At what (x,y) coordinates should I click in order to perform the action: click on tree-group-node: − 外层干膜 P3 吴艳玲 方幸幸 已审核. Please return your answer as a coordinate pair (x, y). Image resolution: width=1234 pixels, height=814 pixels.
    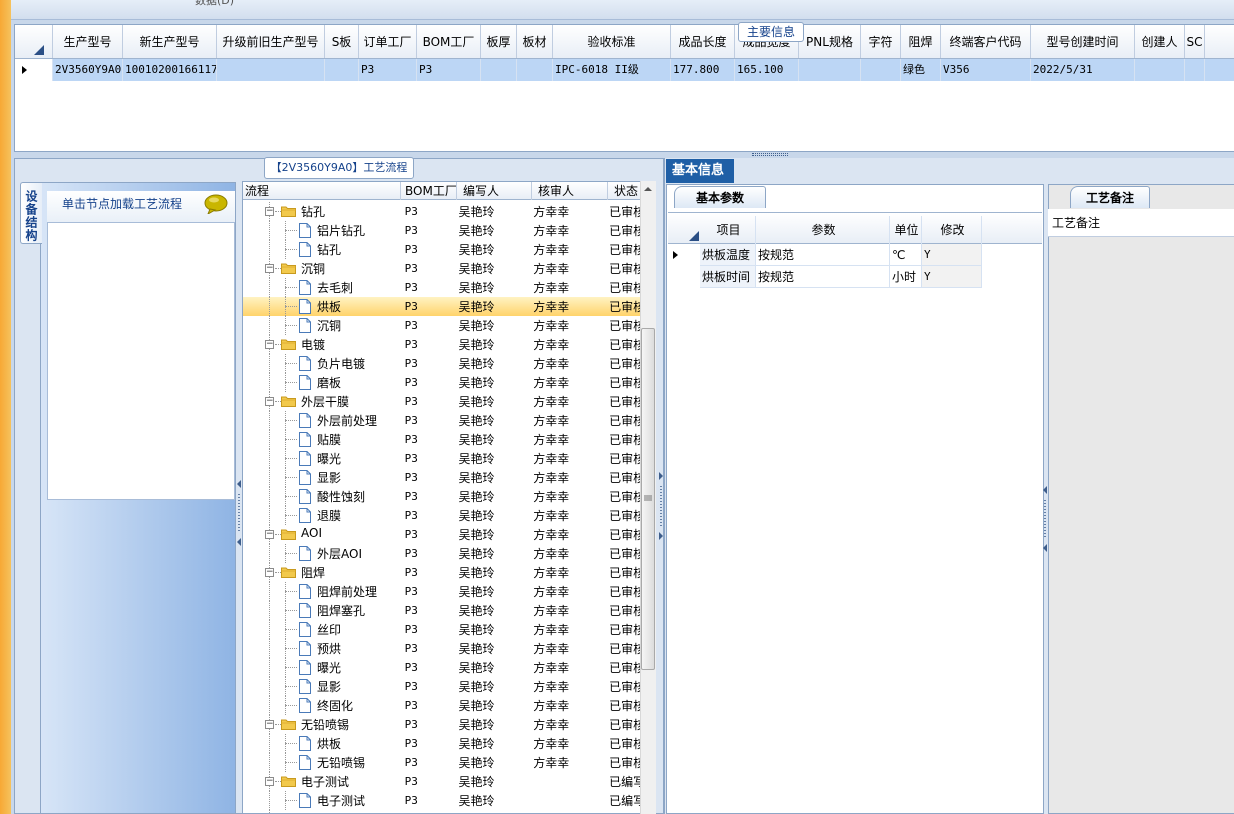
    Looking at the image, I should click on (443, 401).